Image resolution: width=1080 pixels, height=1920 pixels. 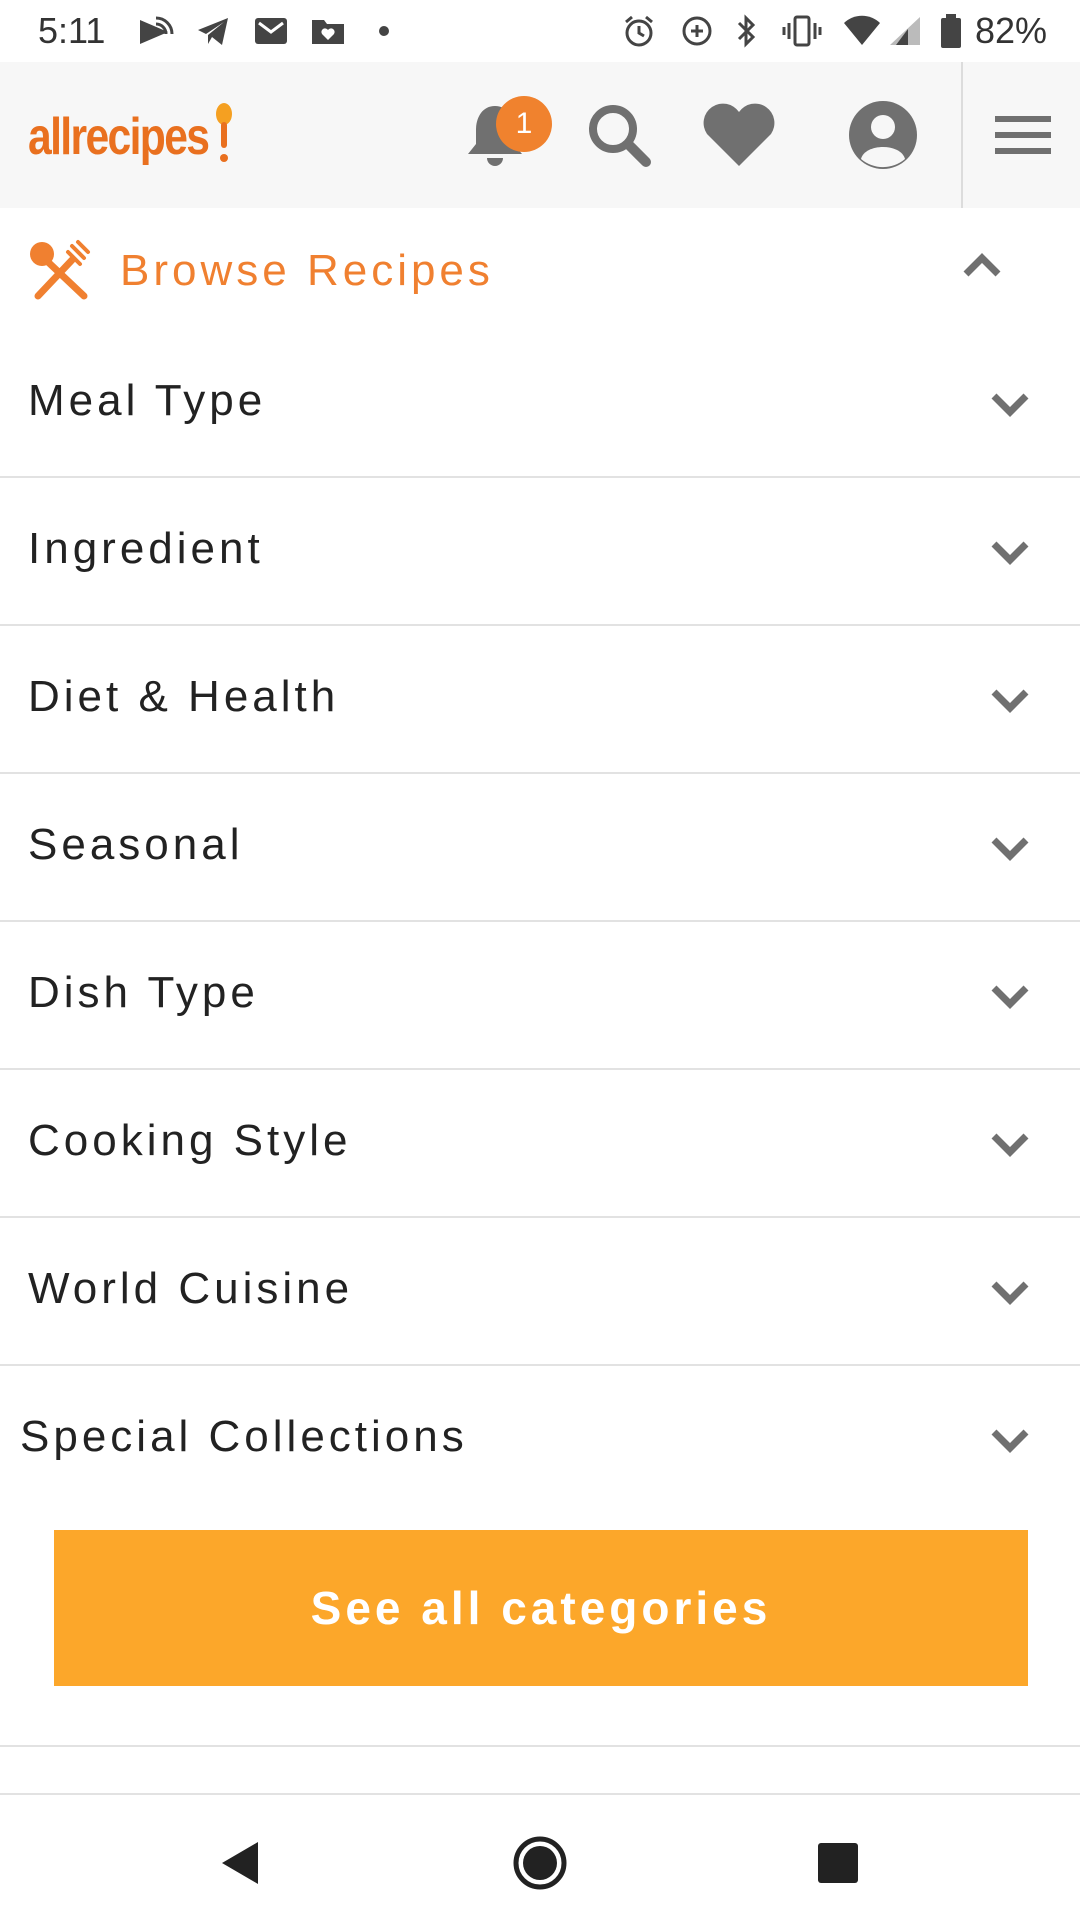 I want to click on menu-item-label: Special Collections, so click(x=244, y=1436).